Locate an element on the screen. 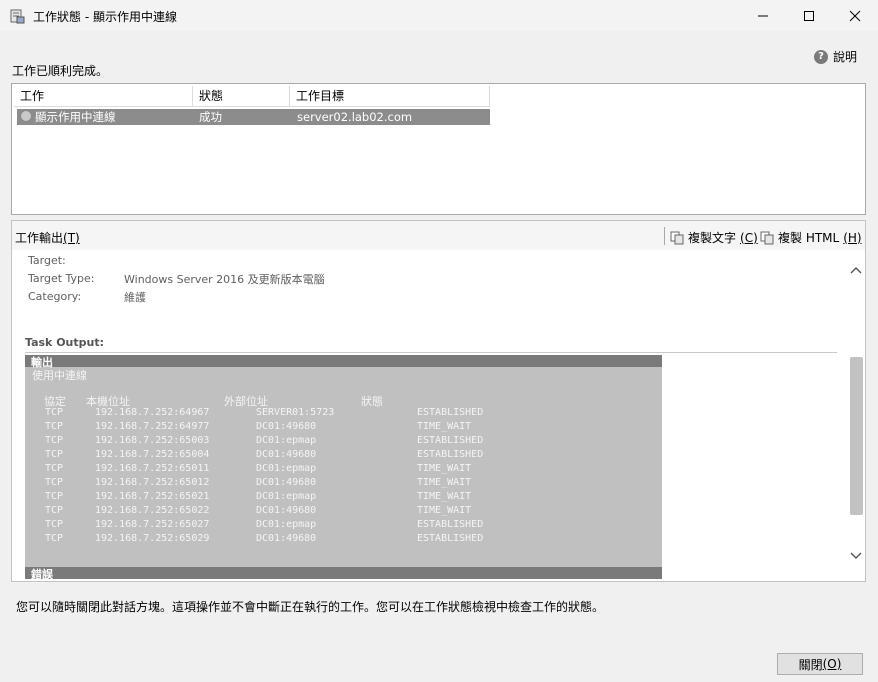  scroll-thumb is located at coordinates (856, 436).